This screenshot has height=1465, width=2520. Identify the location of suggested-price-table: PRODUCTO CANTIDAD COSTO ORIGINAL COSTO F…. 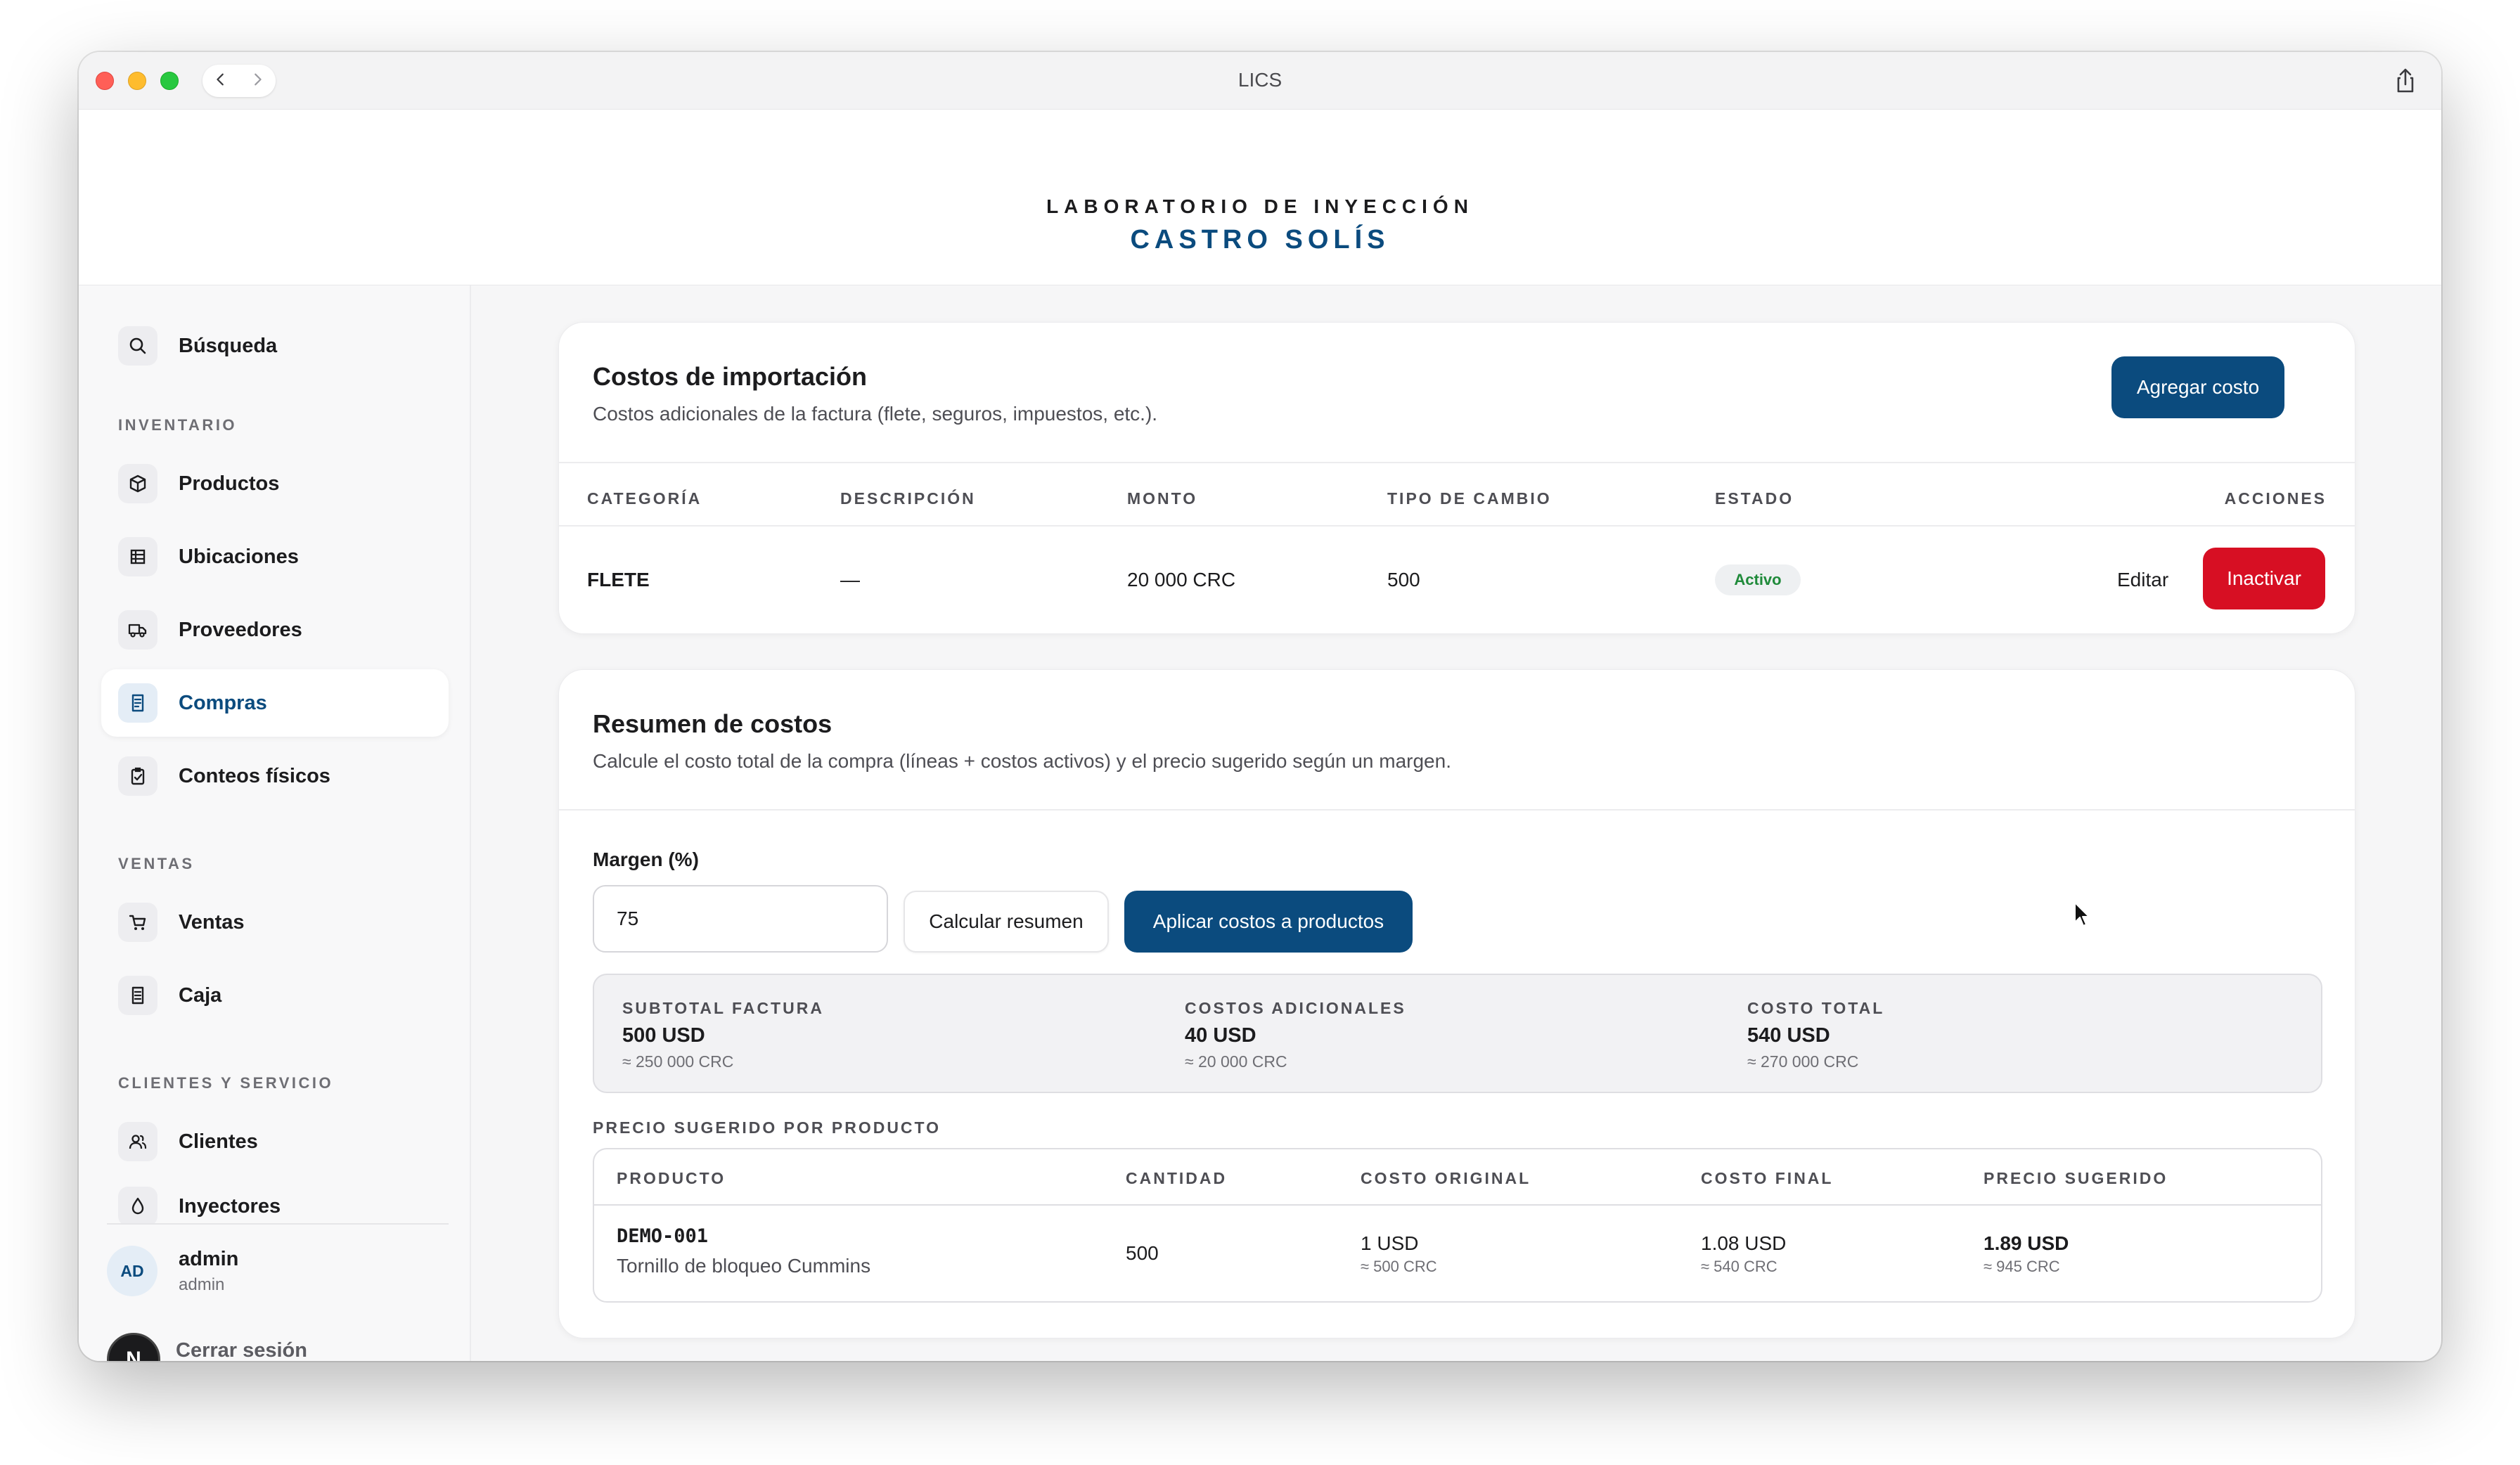
(1458, 1225).